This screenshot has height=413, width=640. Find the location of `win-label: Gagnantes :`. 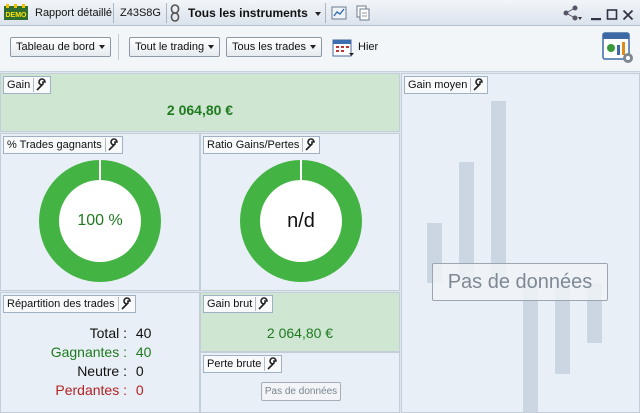

win-label: Gagnantes : is located at coordinates (88, 352).